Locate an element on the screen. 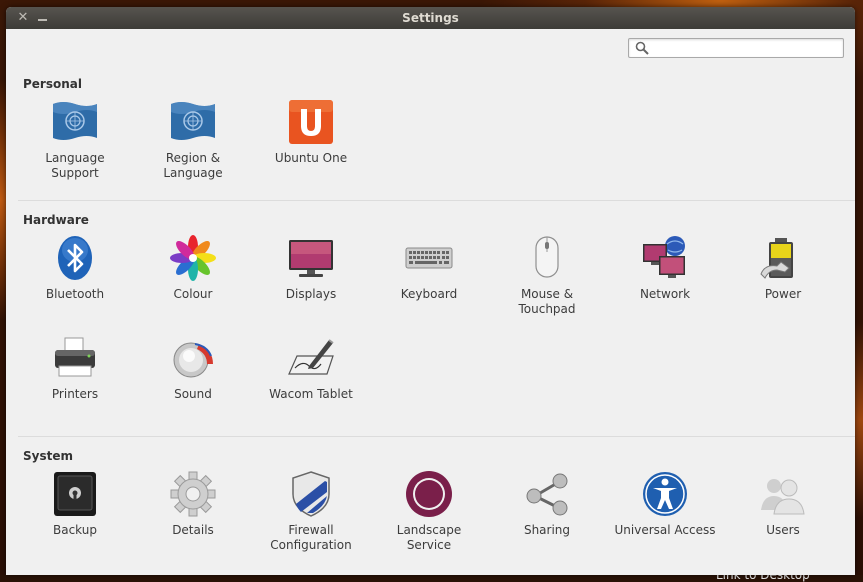  launcher-colour: Colour is located at coordinates (193, 268).